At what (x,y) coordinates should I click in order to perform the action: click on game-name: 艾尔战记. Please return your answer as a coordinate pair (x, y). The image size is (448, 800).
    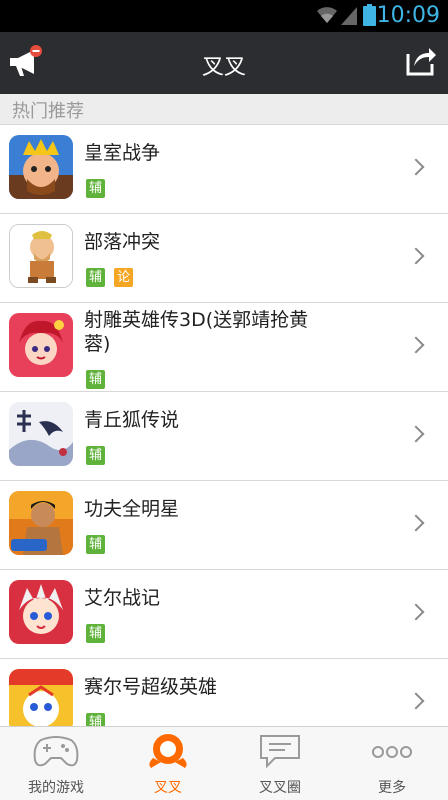
    Looking at the image, I should click on (122, 598).